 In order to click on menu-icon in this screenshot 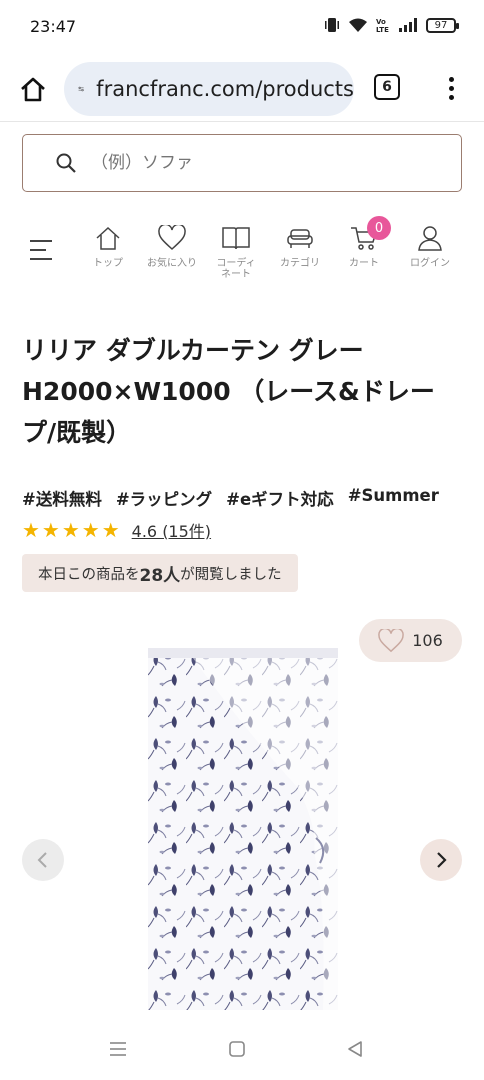, I will do `click(118, 1049)`.